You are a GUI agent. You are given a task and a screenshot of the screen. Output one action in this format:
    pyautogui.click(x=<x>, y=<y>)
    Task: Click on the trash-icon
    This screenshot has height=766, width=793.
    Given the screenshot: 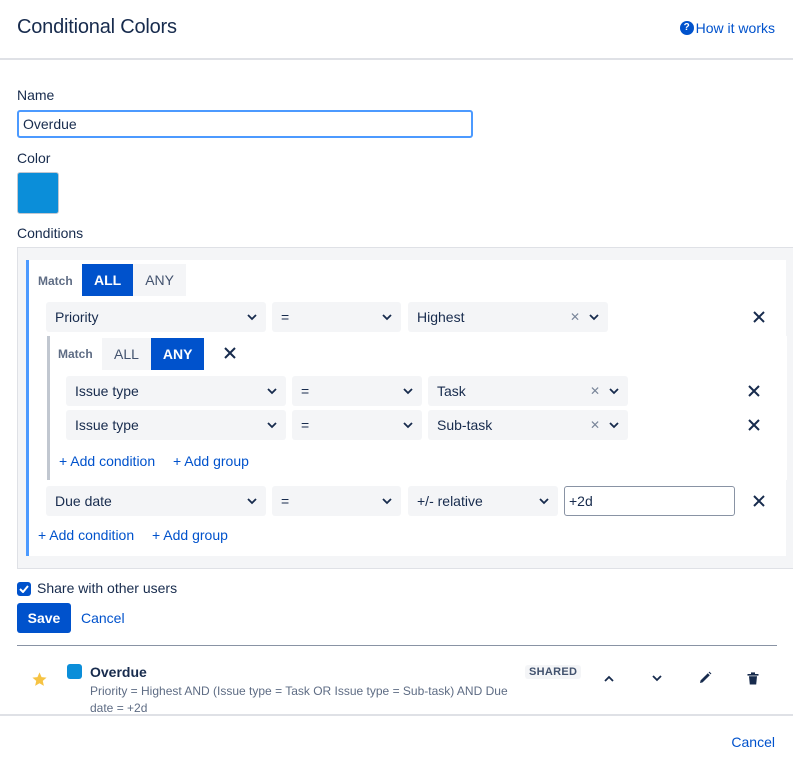 What is the action you would take?
    pyautogui.click(x=753, y=677)
    